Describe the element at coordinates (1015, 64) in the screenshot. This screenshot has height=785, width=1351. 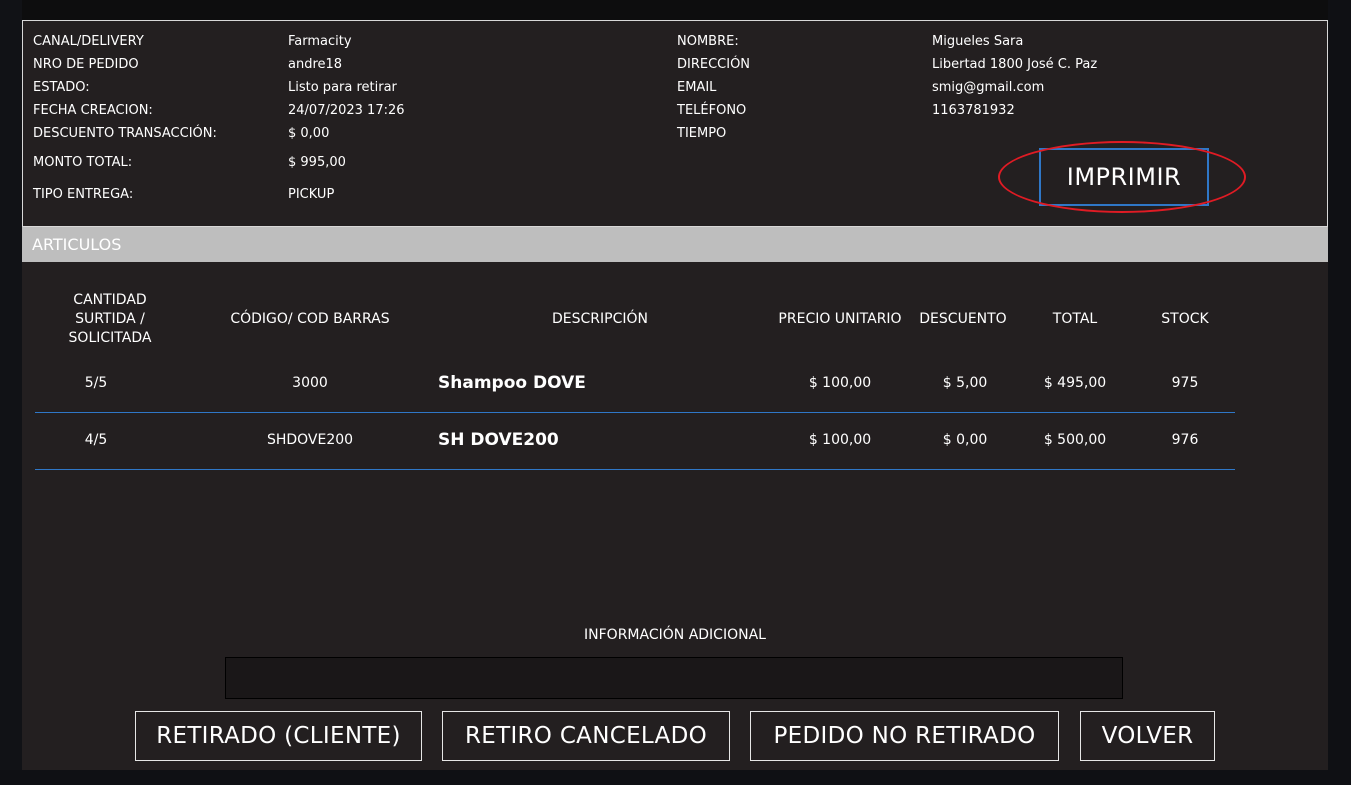
I see `value-direccion: Libertad 1800 José C. Paz` at that location.